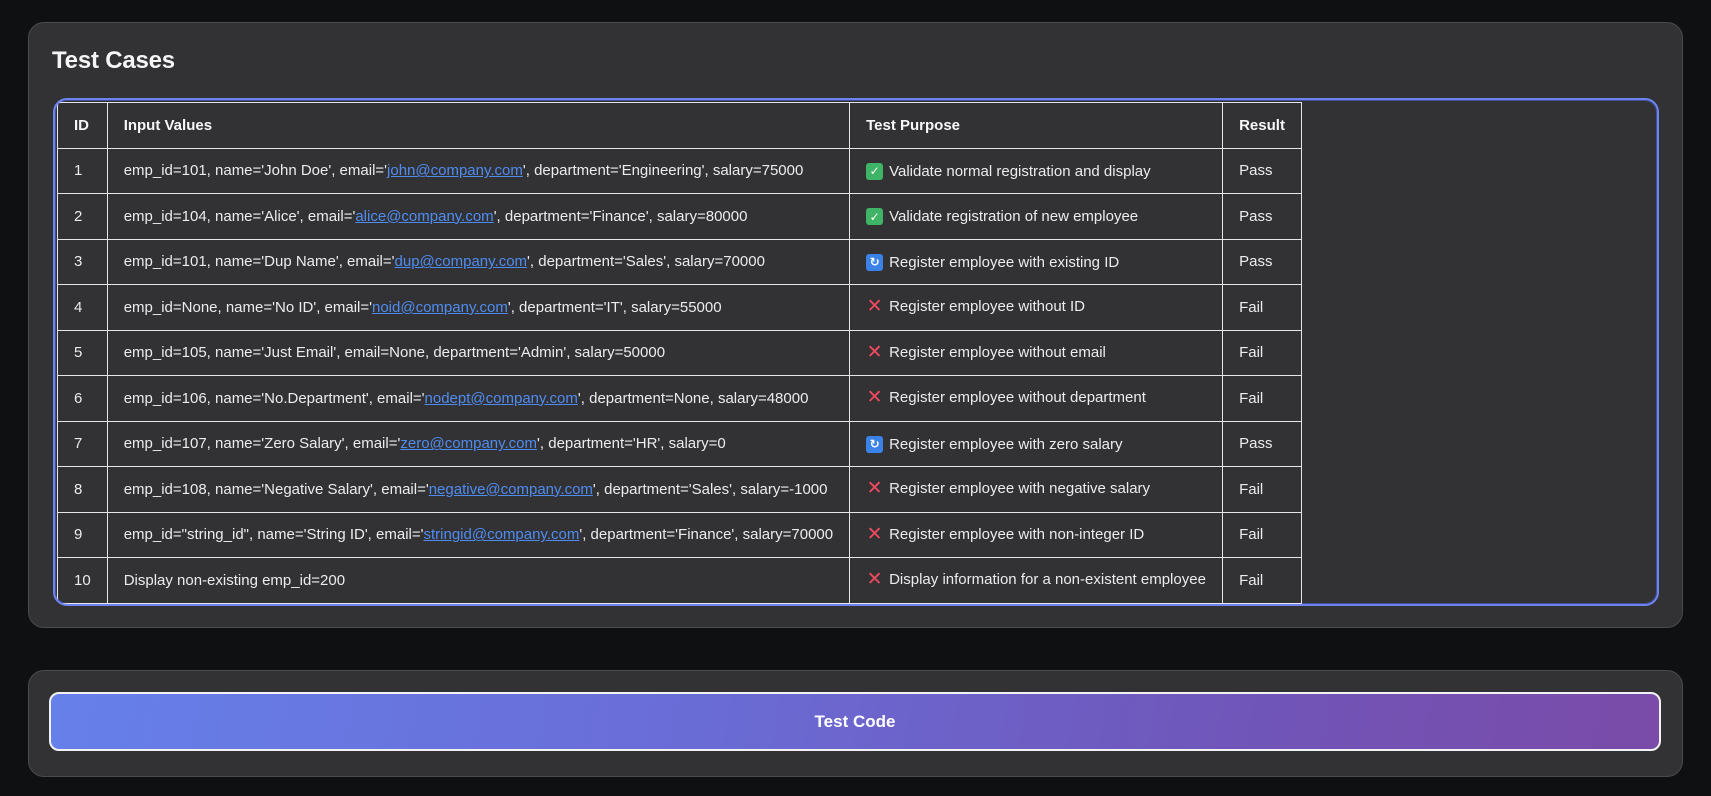 This screenshot has height=796, width=1711. Describe the element at coordinates (1005, 534) in the screenshot. I see `purpose-wrap: ✕ Register employee with non-integer ID` at that location.